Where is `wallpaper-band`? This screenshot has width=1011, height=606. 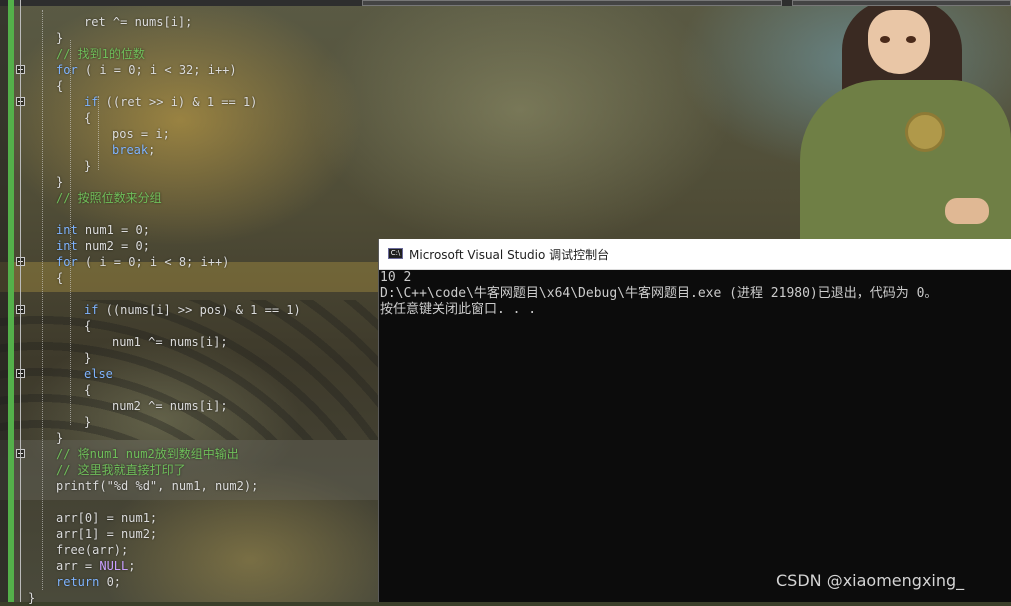
wallpaper-band is located at coordinates (190, 370).